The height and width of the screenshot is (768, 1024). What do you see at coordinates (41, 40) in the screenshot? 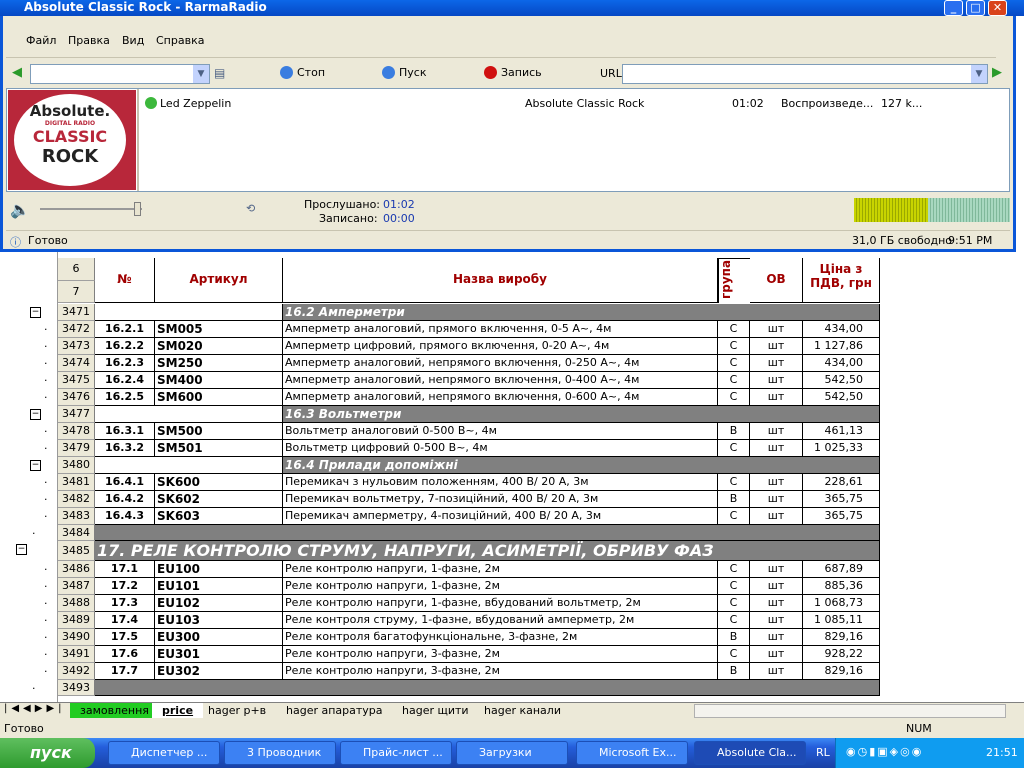
I see `menu-file: Файл` at bounding box center [41, 40].